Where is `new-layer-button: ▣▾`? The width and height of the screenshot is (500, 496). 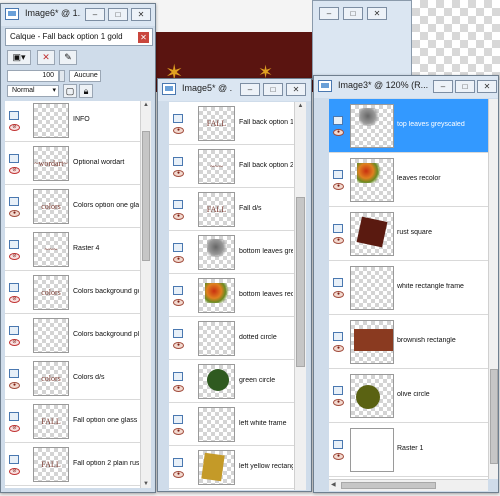 new-layer-button: ▣▾ is located at coordinates (19, 57).